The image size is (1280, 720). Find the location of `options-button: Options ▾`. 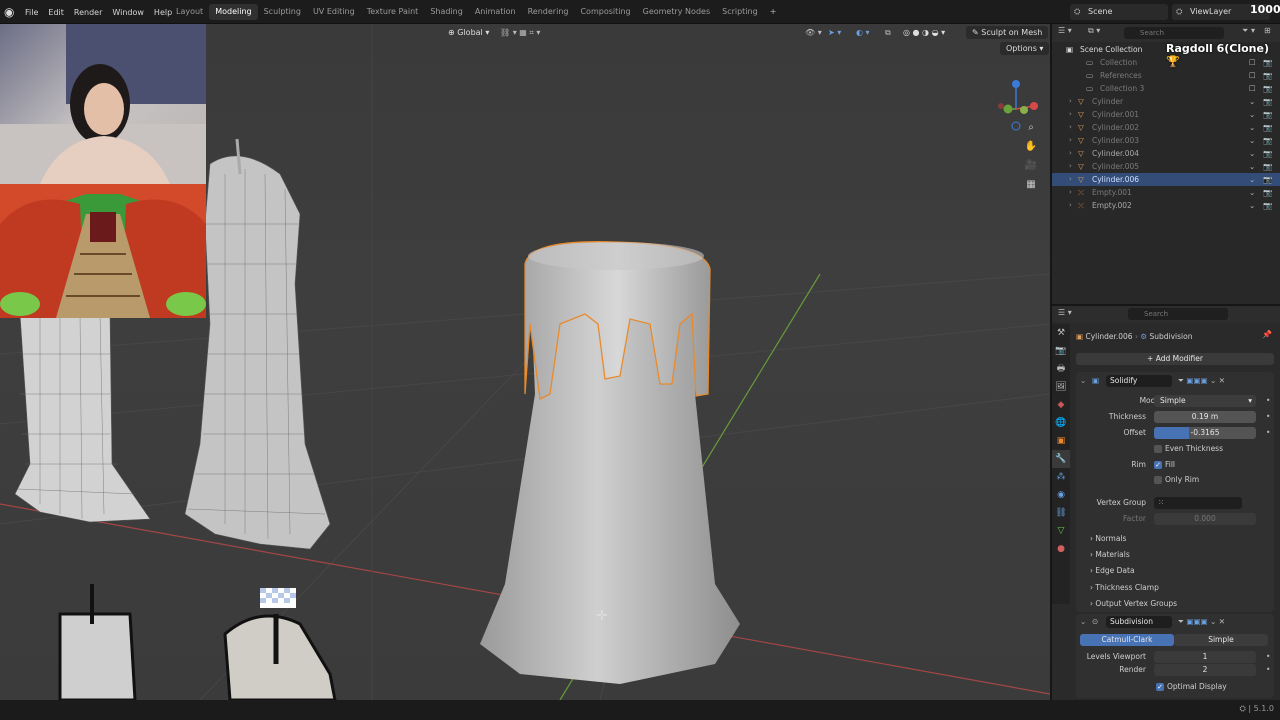

options-button: Options ▾ is located at coordinates (1025, 48).